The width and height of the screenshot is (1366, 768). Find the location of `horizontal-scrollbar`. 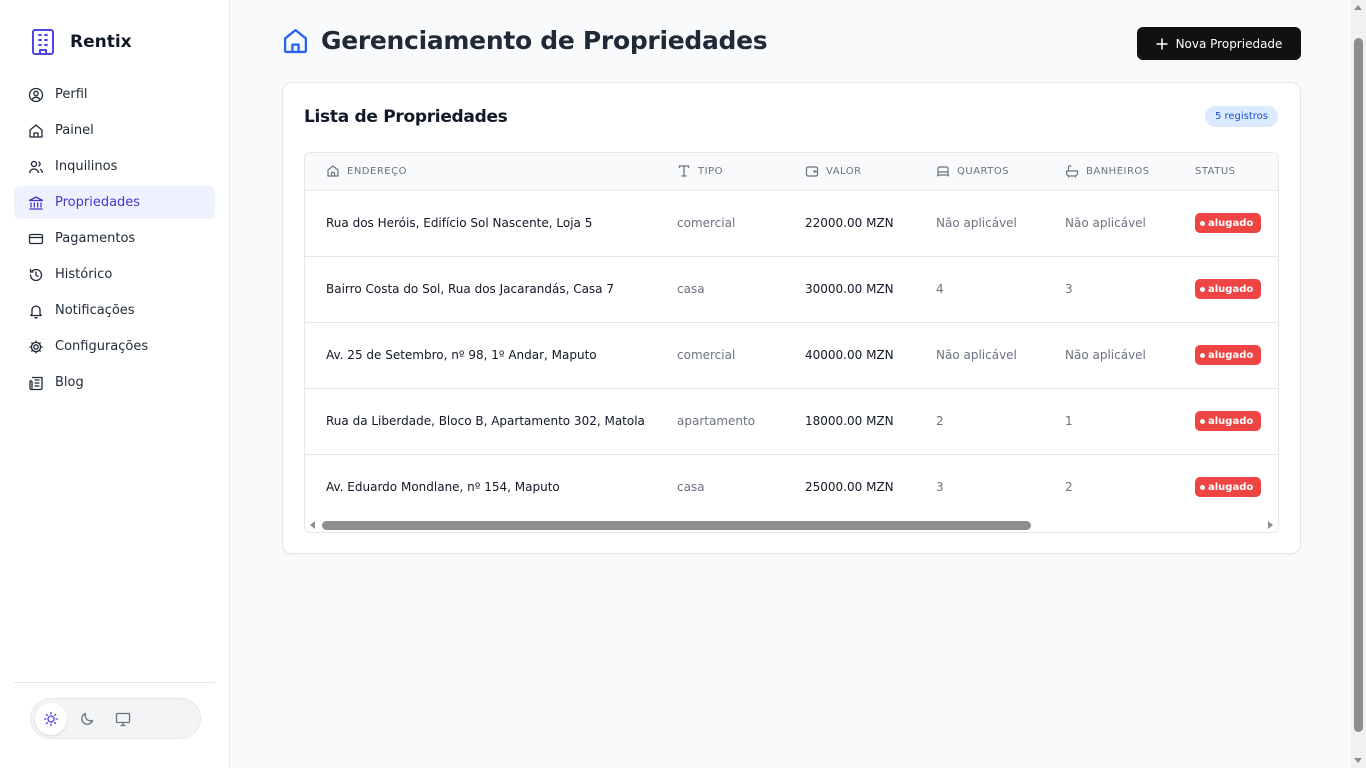

horizontal-scrollbar is located at coordinates (791, 525).